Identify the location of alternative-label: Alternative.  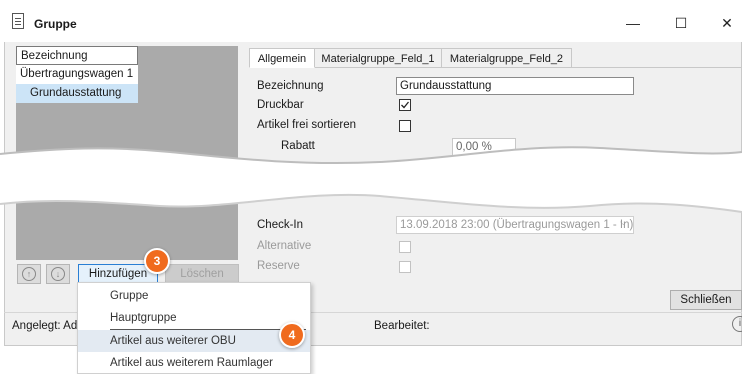
(284, 246).